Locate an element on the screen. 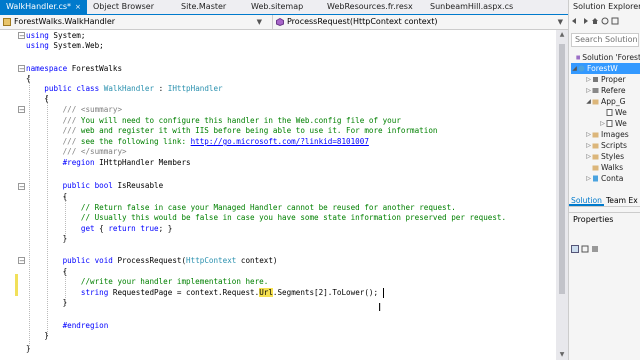 The width and height of the screenshot is (640, 360). class-icon is located at coordinates (7, 22).